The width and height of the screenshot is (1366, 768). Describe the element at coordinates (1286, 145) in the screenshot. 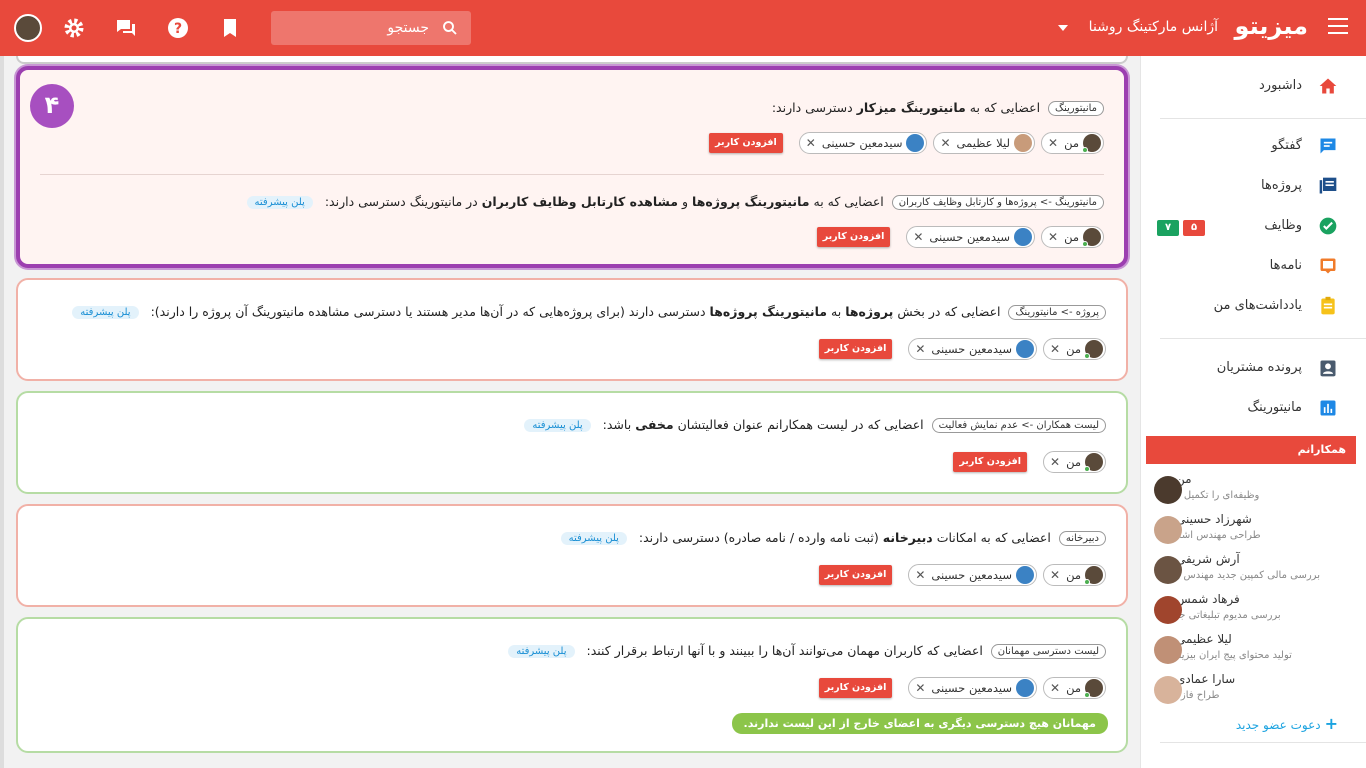

I see `sidebar-item-label: گفتگو` at that location.